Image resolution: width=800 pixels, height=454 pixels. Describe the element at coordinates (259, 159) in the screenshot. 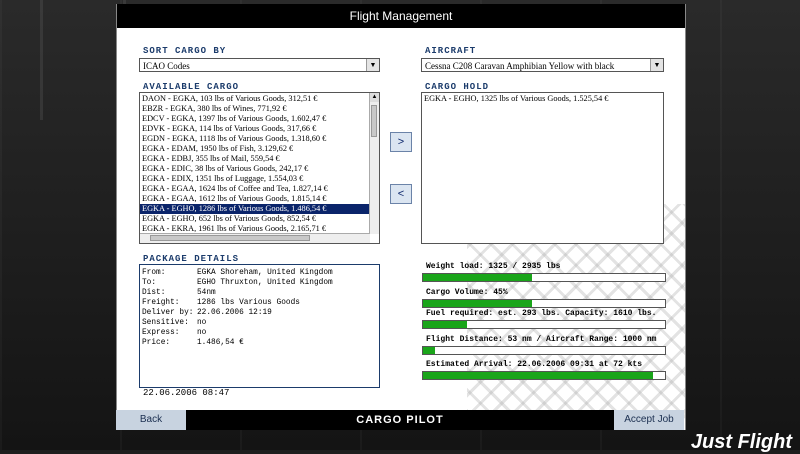

I see `list-item: EGKA - EDBJ, 355 lbs of Mail, 559,54 €` at that location.